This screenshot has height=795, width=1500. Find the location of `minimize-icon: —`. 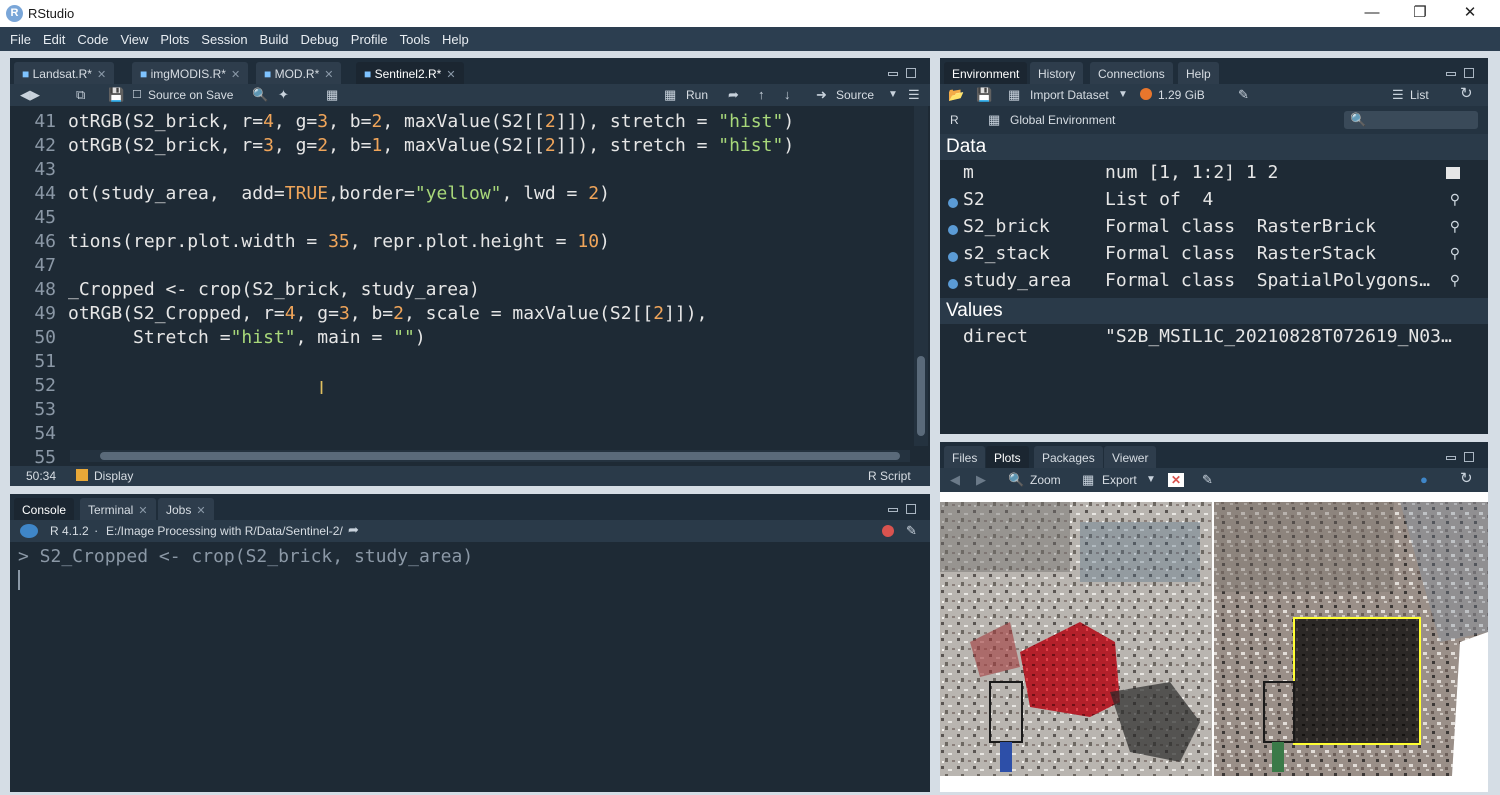

minimize-icon: — is located at coordinates (1372, 13).